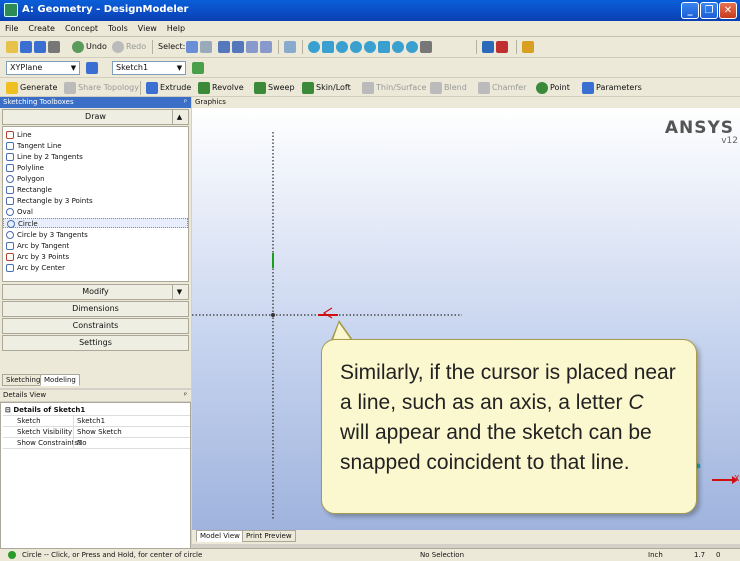 The image size is (740, 561). Describe the element at coordinates (95, 117) in the screenshot. I see `draw-section-header: Draw ▲` at that location.